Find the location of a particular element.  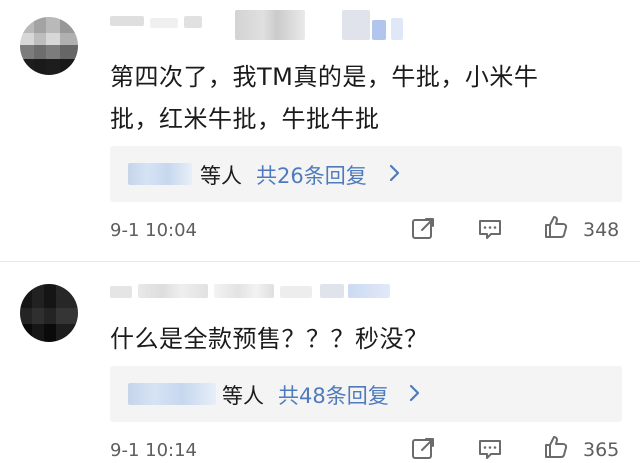

comment-text: 什么是全款预售？？？秒没？ is located at coordinates (269, 339).